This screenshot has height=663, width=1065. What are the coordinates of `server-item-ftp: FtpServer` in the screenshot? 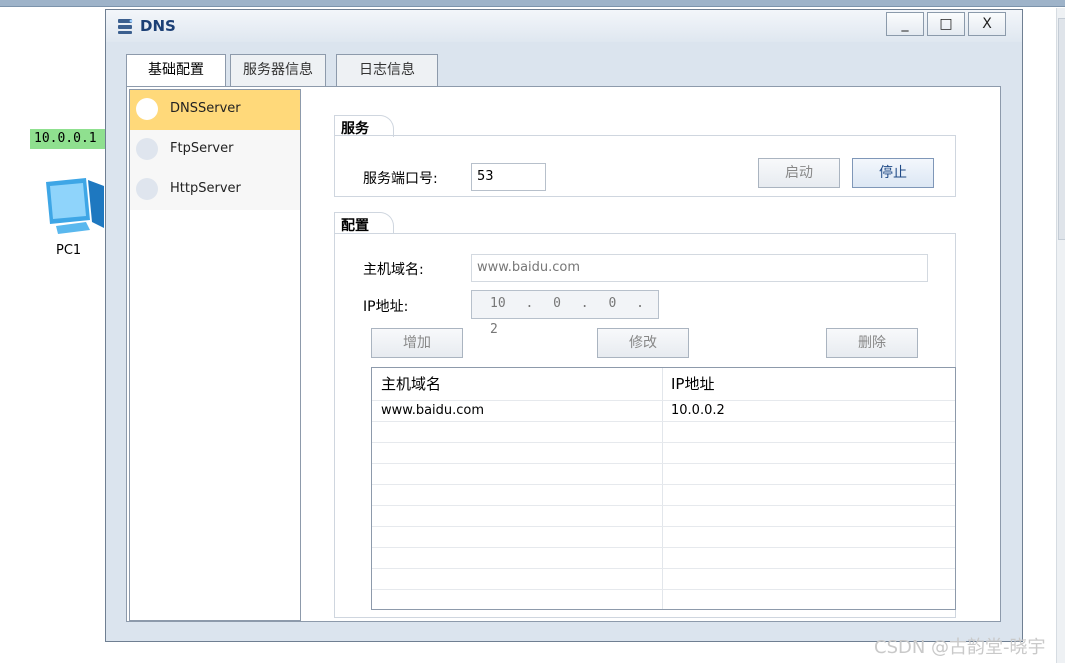 It's located at (215, 150).